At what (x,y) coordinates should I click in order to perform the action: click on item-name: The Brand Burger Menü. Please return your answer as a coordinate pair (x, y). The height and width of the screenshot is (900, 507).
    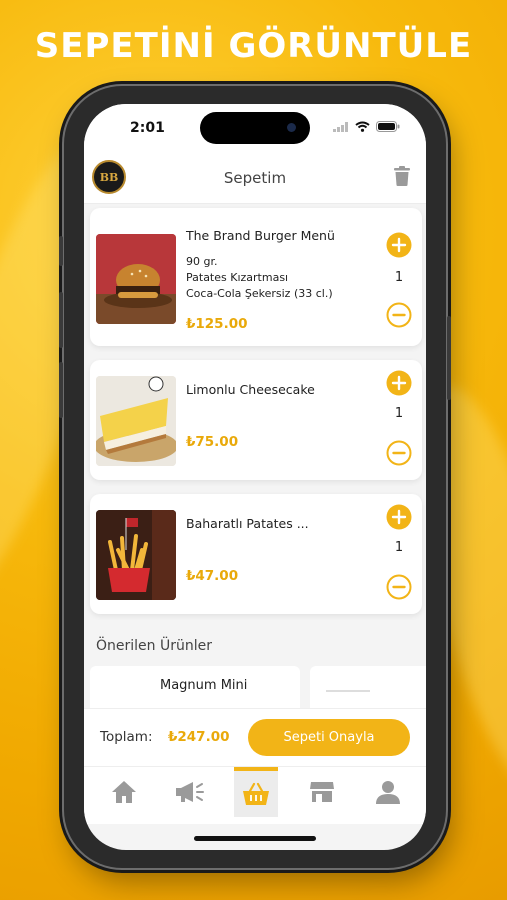
    Looking at the image, I should click on (260, 235).